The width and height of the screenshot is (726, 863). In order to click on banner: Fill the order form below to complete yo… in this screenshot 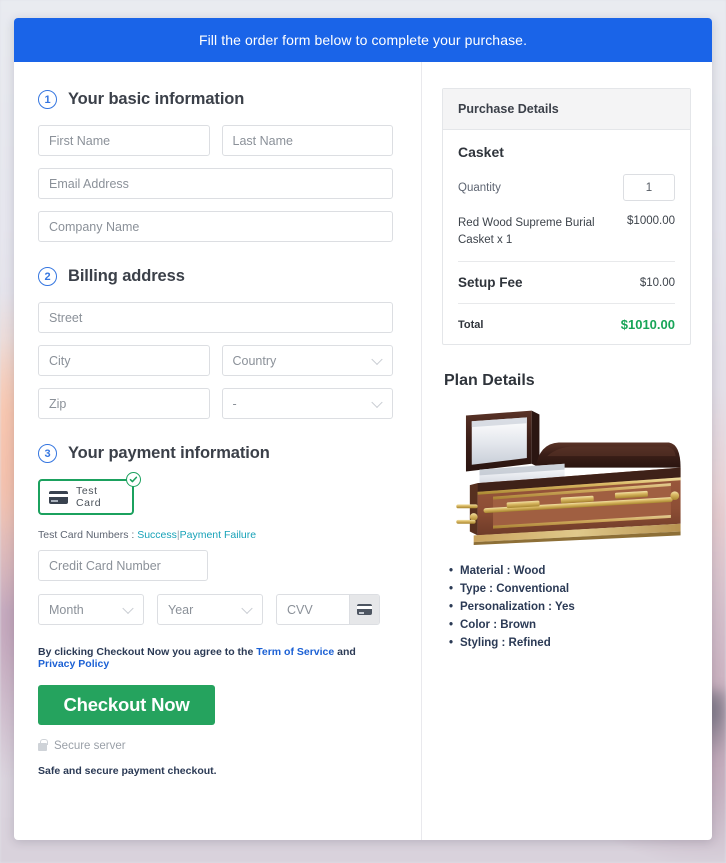, I will do `click(363, 40)`.